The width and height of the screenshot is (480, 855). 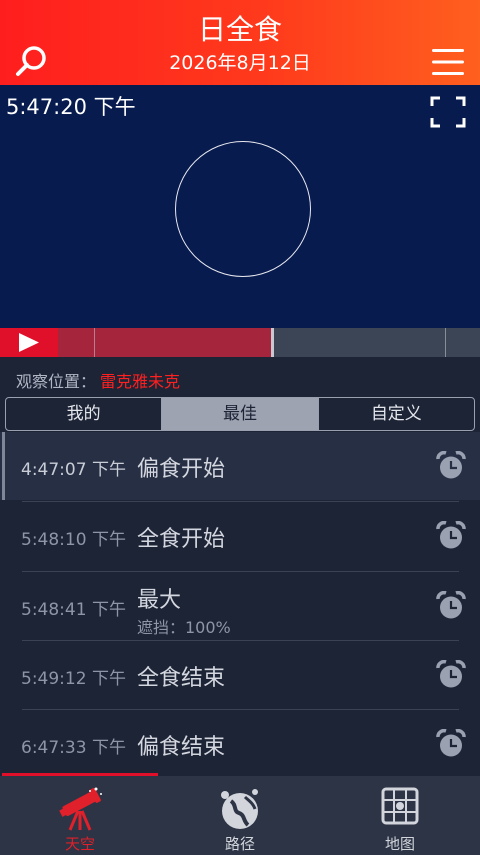 I want to click on header-bar: 日全食 2026年8月12日, so click(x=240, y=42).